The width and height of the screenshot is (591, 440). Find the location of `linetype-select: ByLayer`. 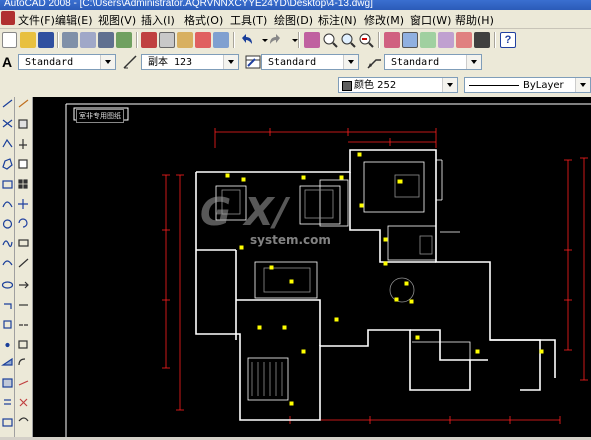

linetype-select: ByLayer is located at coordinates (527, 85).